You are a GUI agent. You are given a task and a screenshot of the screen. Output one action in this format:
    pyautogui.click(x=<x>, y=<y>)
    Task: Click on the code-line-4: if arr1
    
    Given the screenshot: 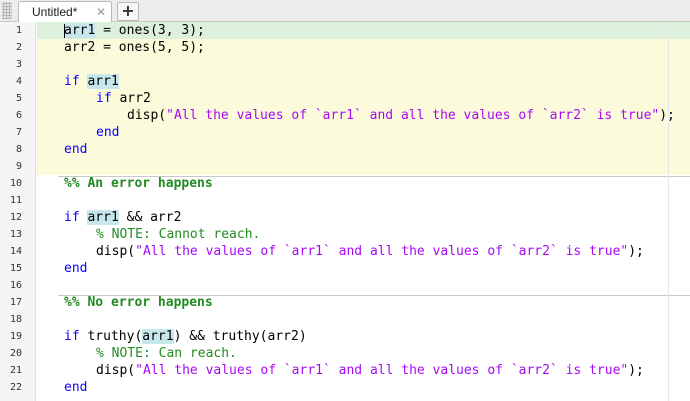 What is the action you would take?
    pyautogui.click(x=91, y=81)
    